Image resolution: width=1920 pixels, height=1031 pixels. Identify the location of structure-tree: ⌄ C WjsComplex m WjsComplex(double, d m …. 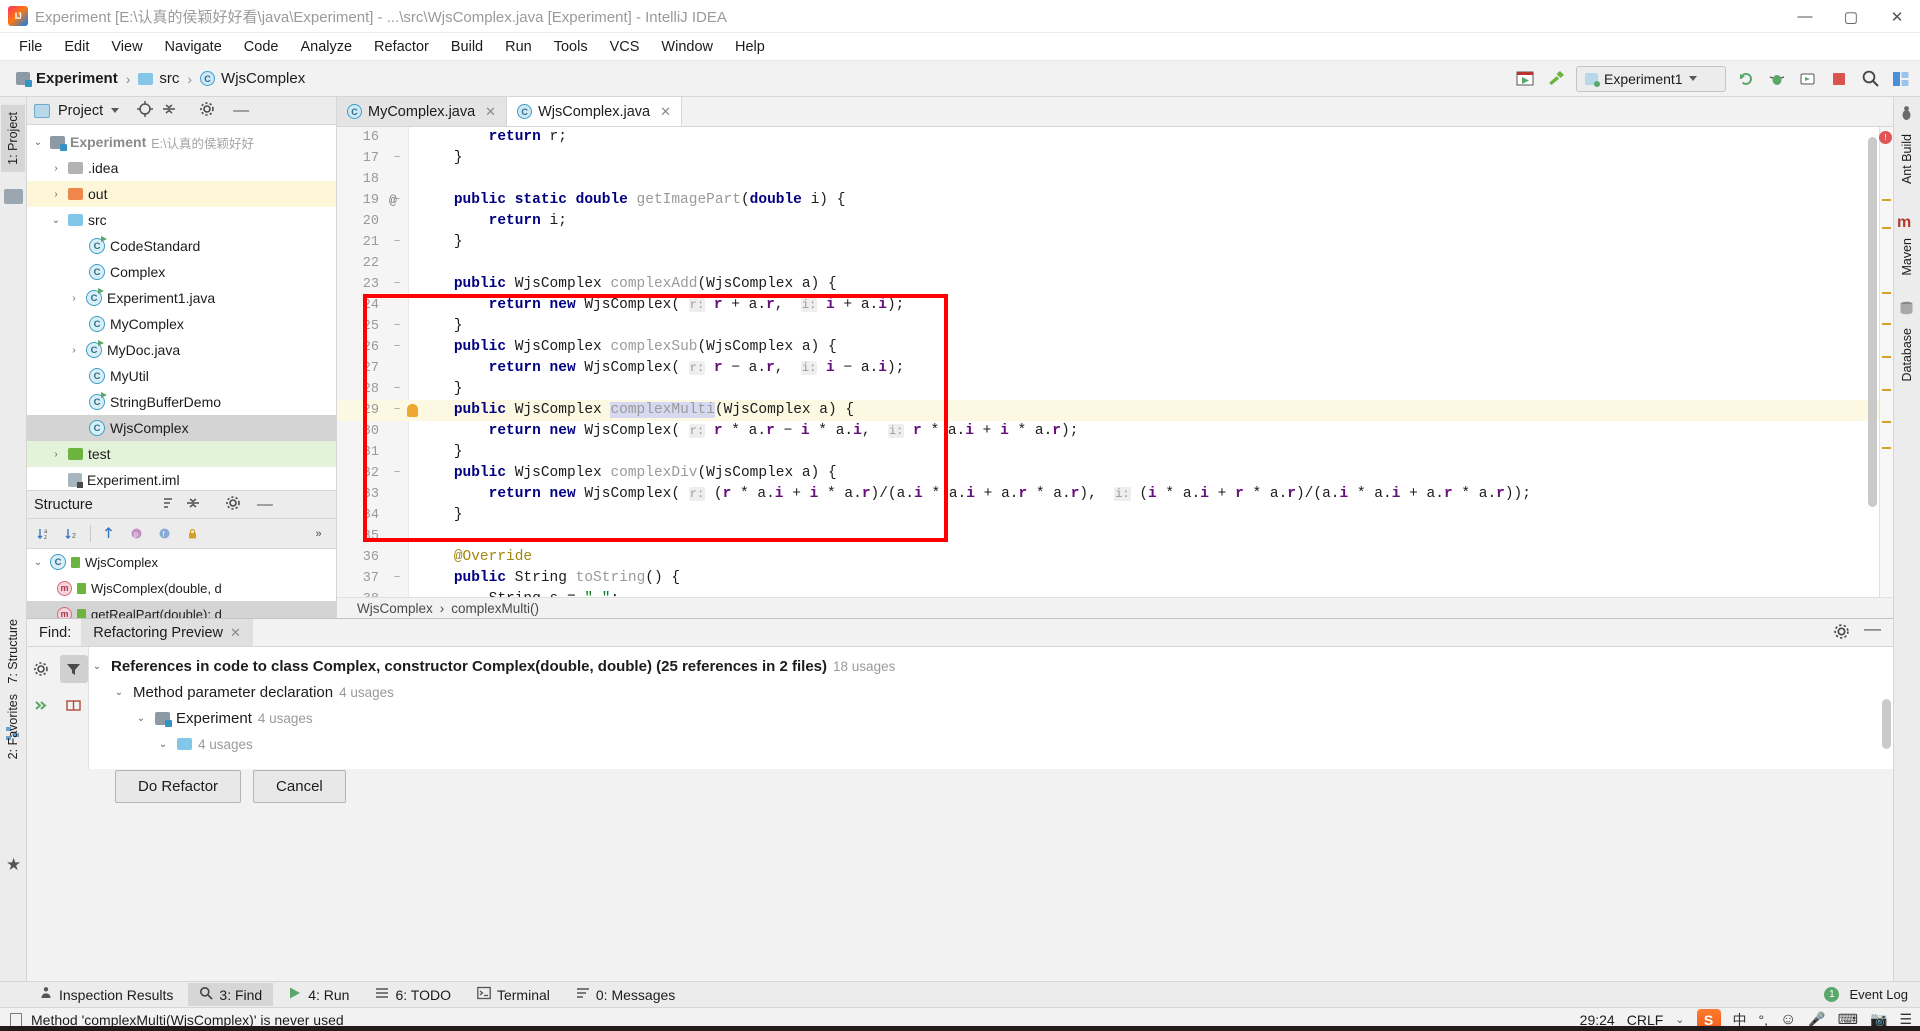
(181, 588).